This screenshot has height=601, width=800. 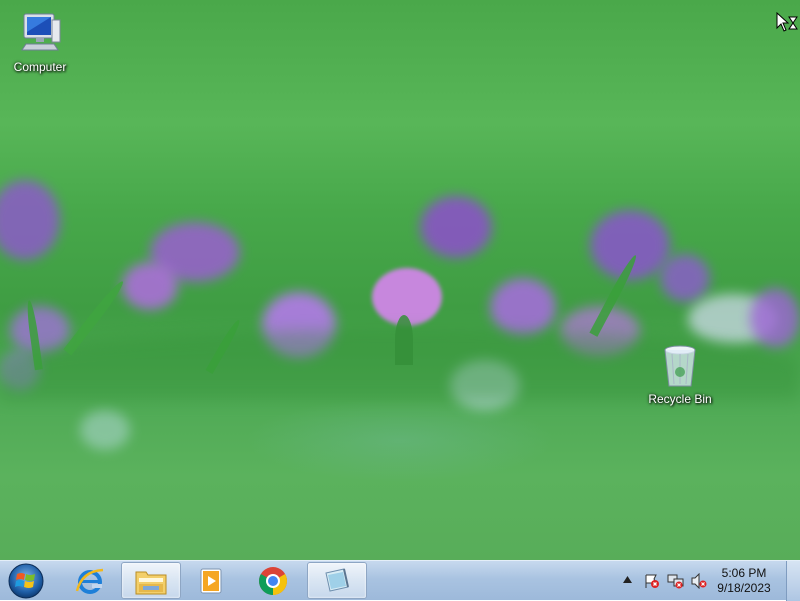 I want to click on desktop-icon-computer: Computer, so click(x=40, y=42).